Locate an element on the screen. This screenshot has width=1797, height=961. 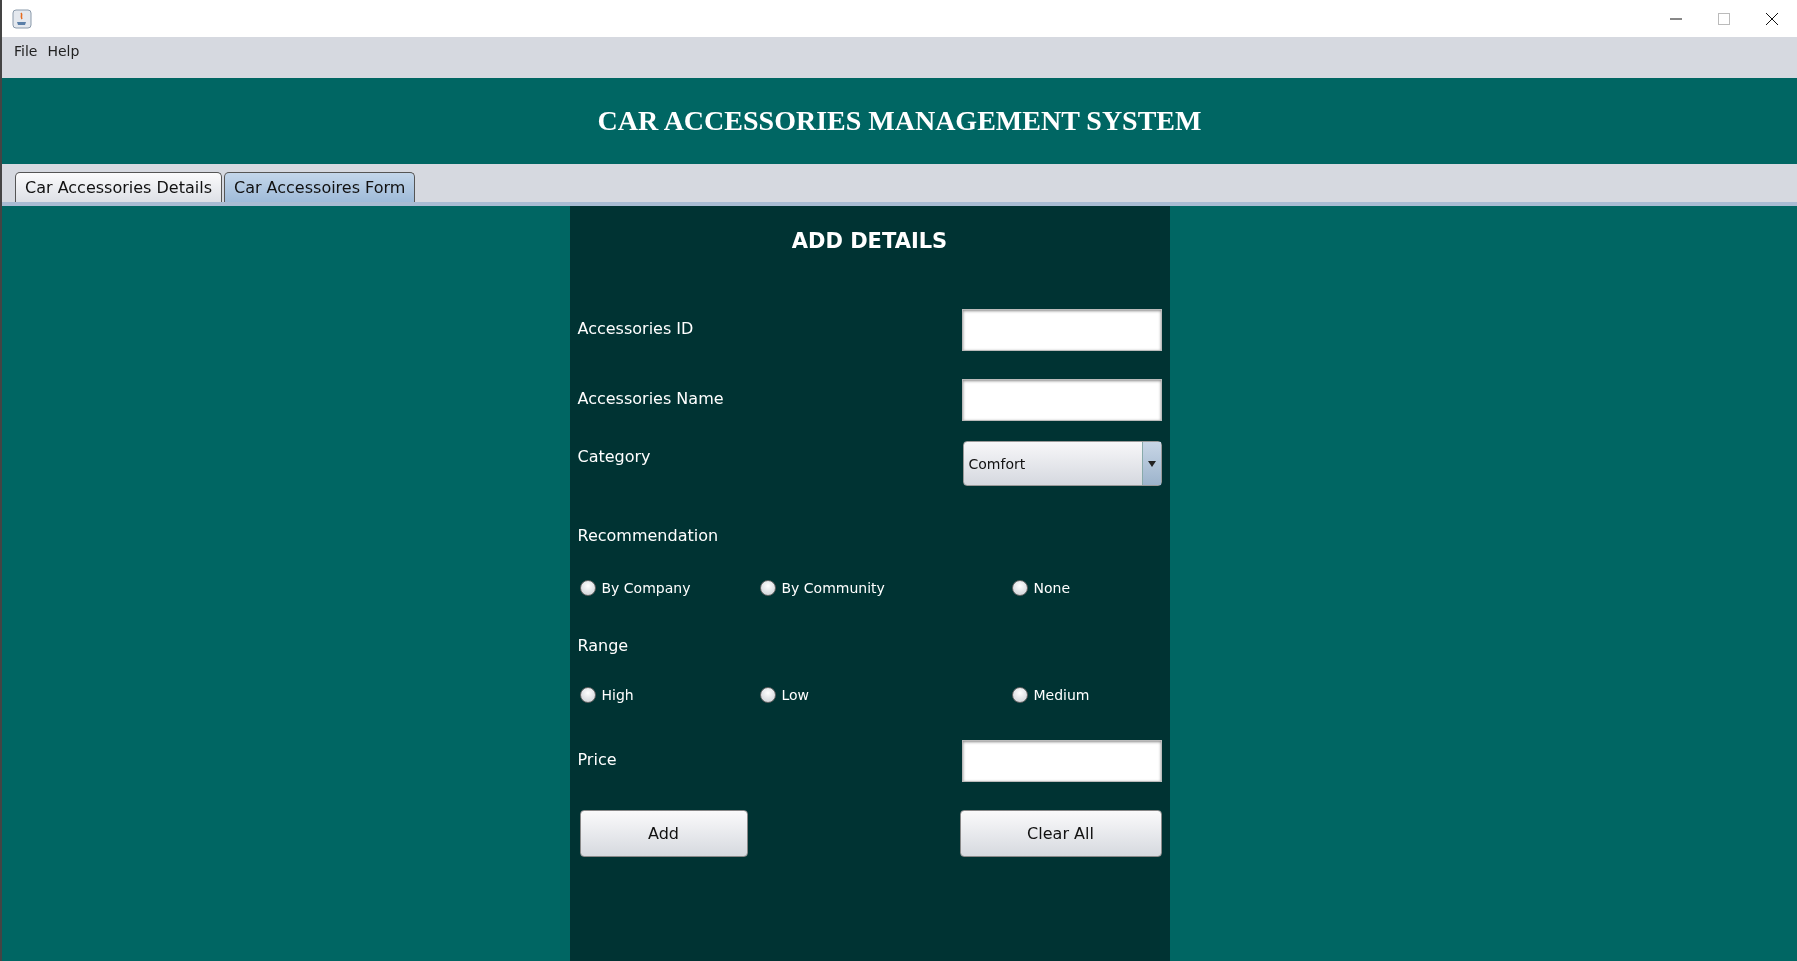
field-label: Range is located at coordinates (603, 645).